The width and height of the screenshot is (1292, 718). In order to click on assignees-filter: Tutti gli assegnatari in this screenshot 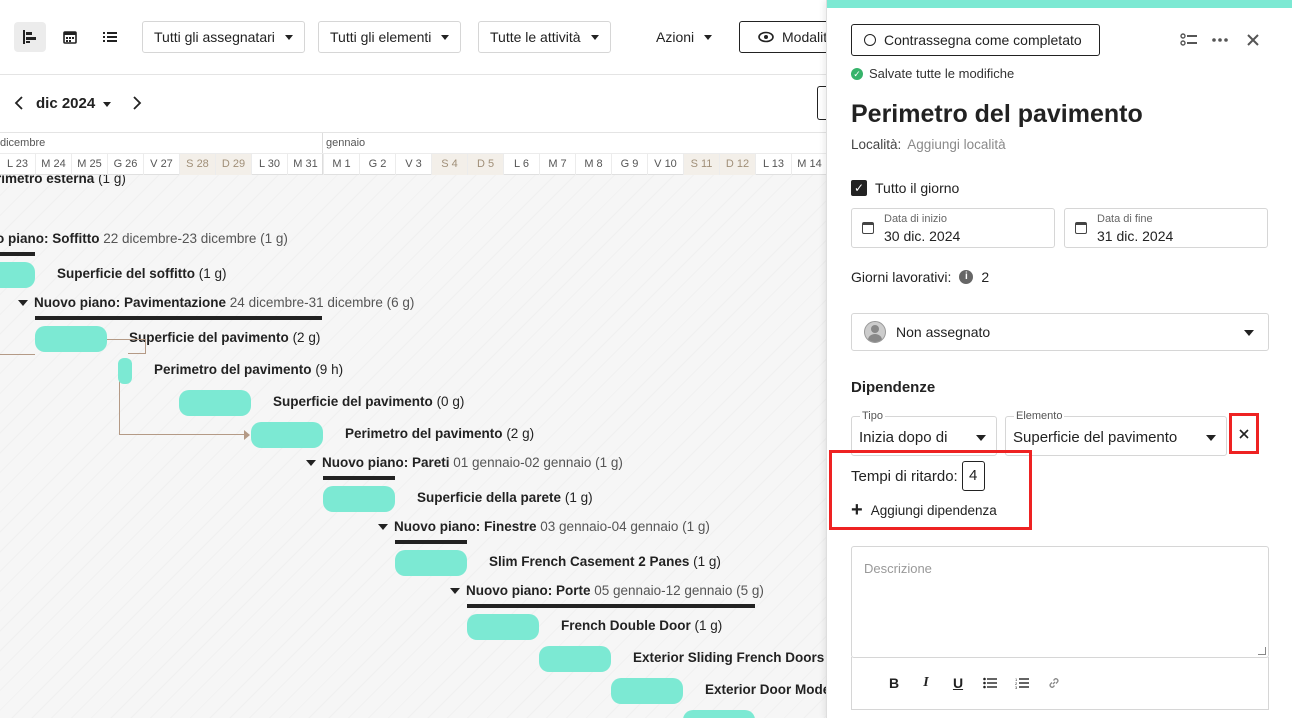, I will do `click(223, 37)`.